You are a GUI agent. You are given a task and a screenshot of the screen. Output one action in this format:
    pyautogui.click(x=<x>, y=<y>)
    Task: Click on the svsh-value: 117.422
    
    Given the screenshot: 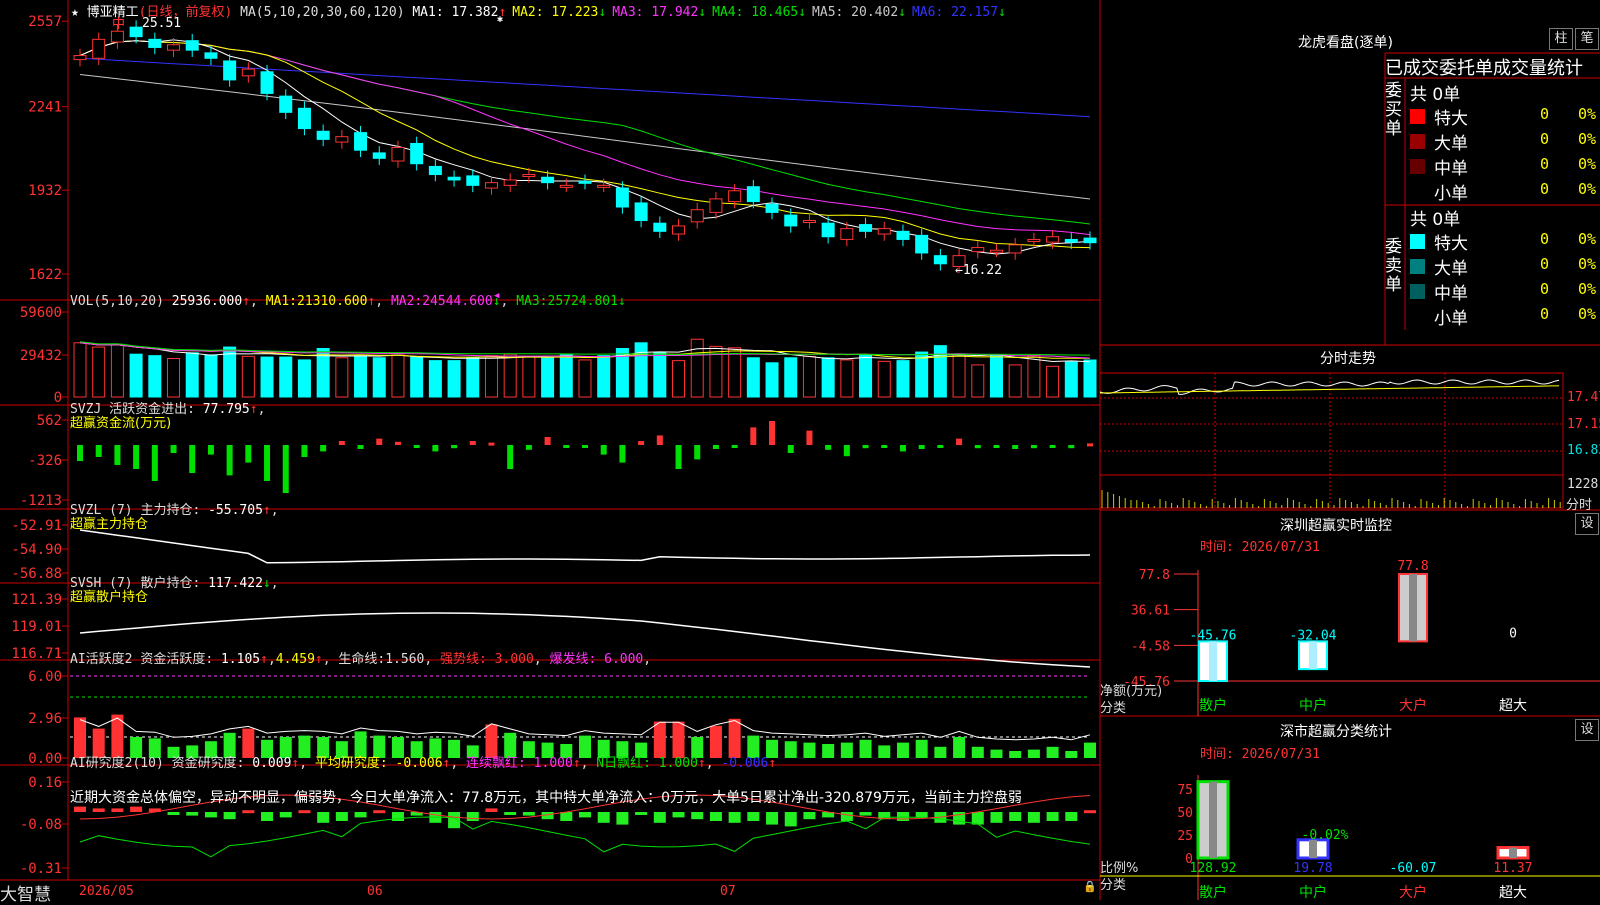 What is the action you would take?
    pyautogui.click(x=235, y=583)
    